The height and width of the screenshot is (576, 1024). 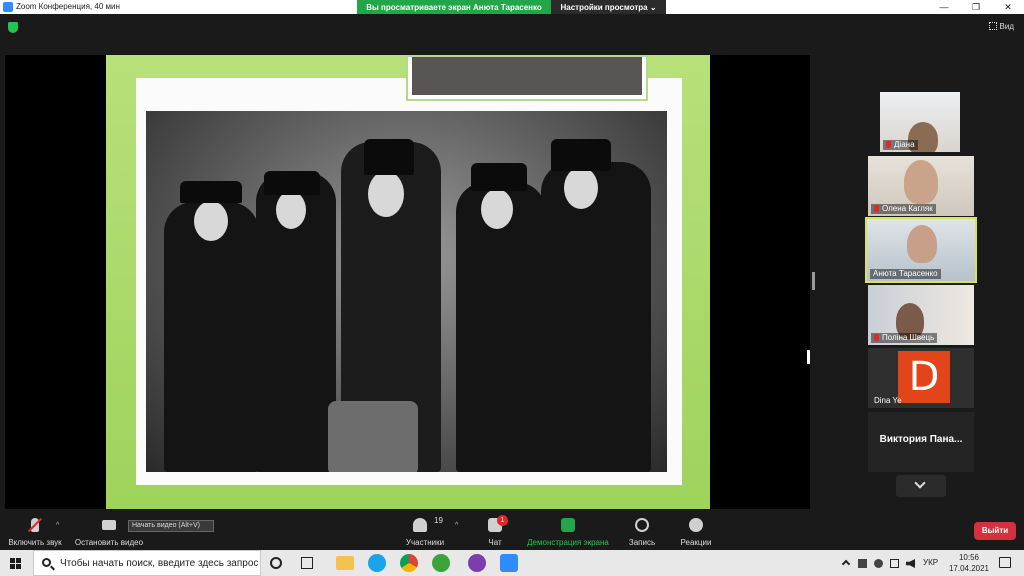 What do you see at coordinates (420, 525) in the screenshot?
I see `participants-icon` at bounding box center [420, 525].